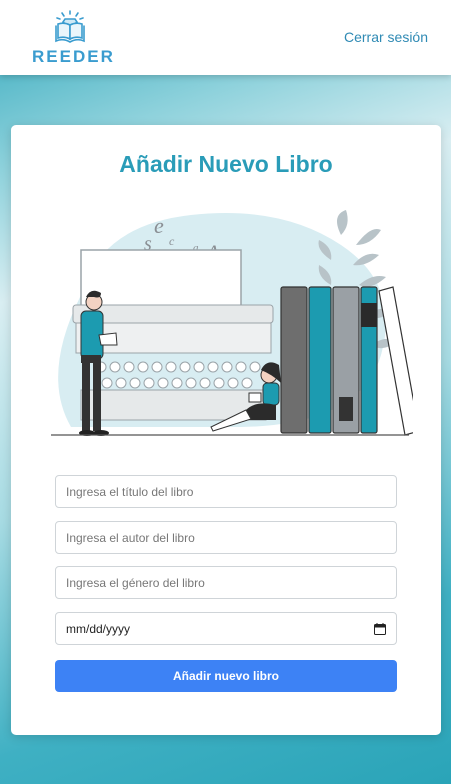  I want to click on svg-text: c, so click(172, 241).